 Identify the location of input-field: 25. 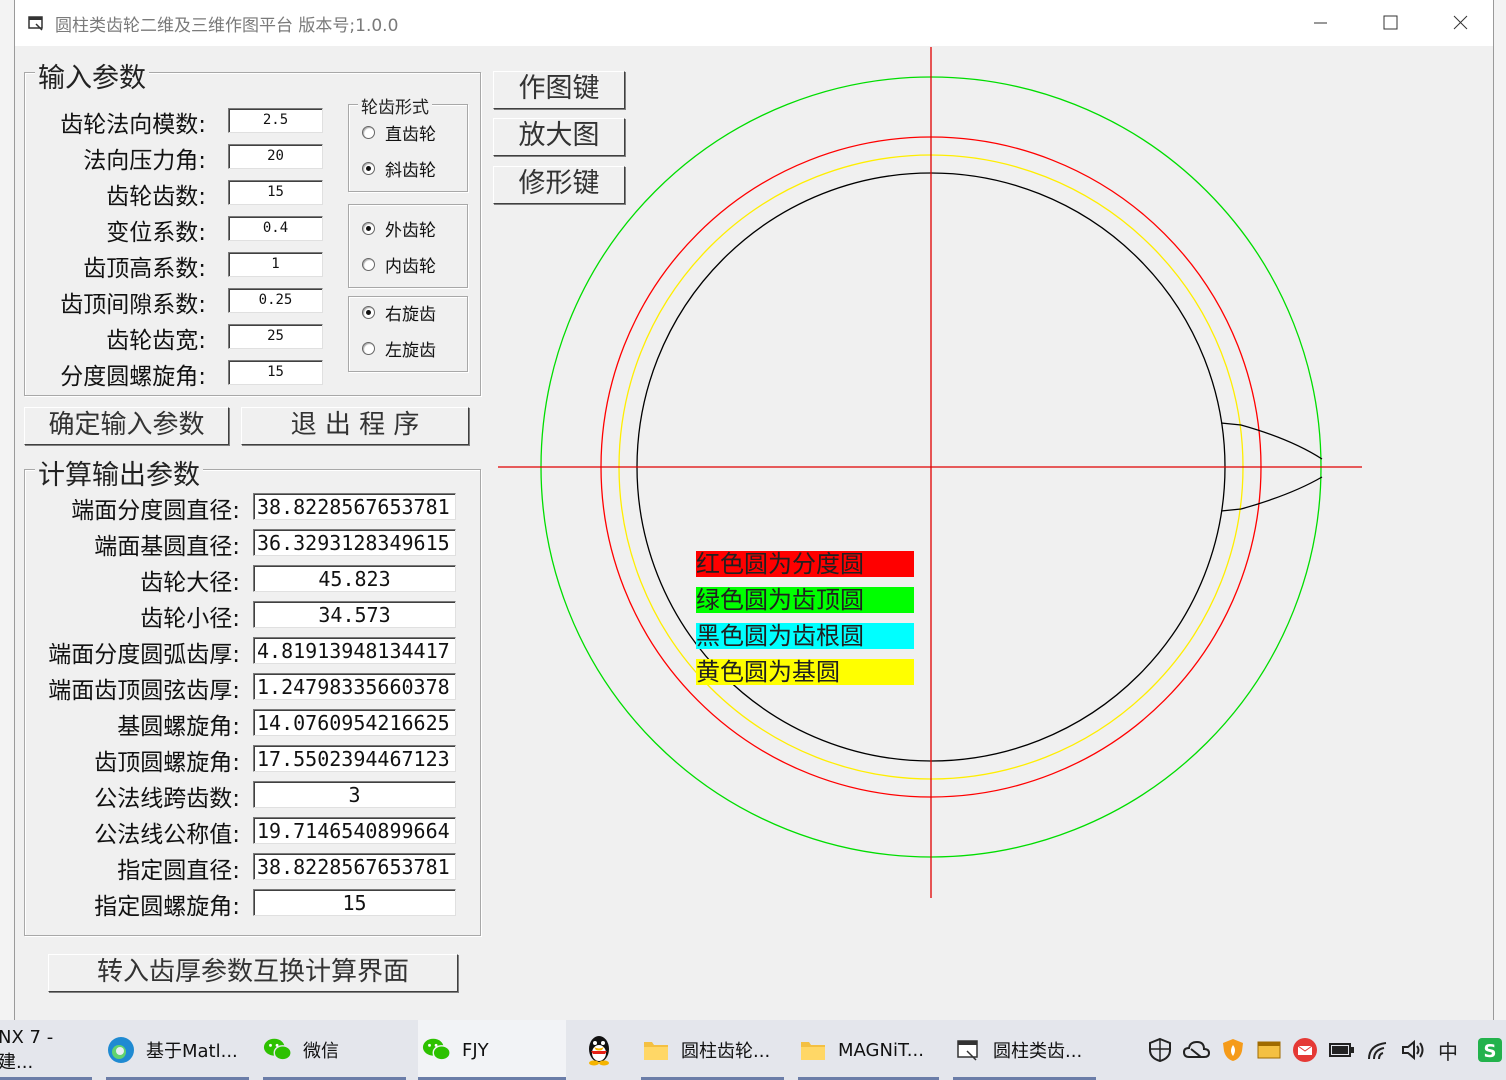
(275, 336).